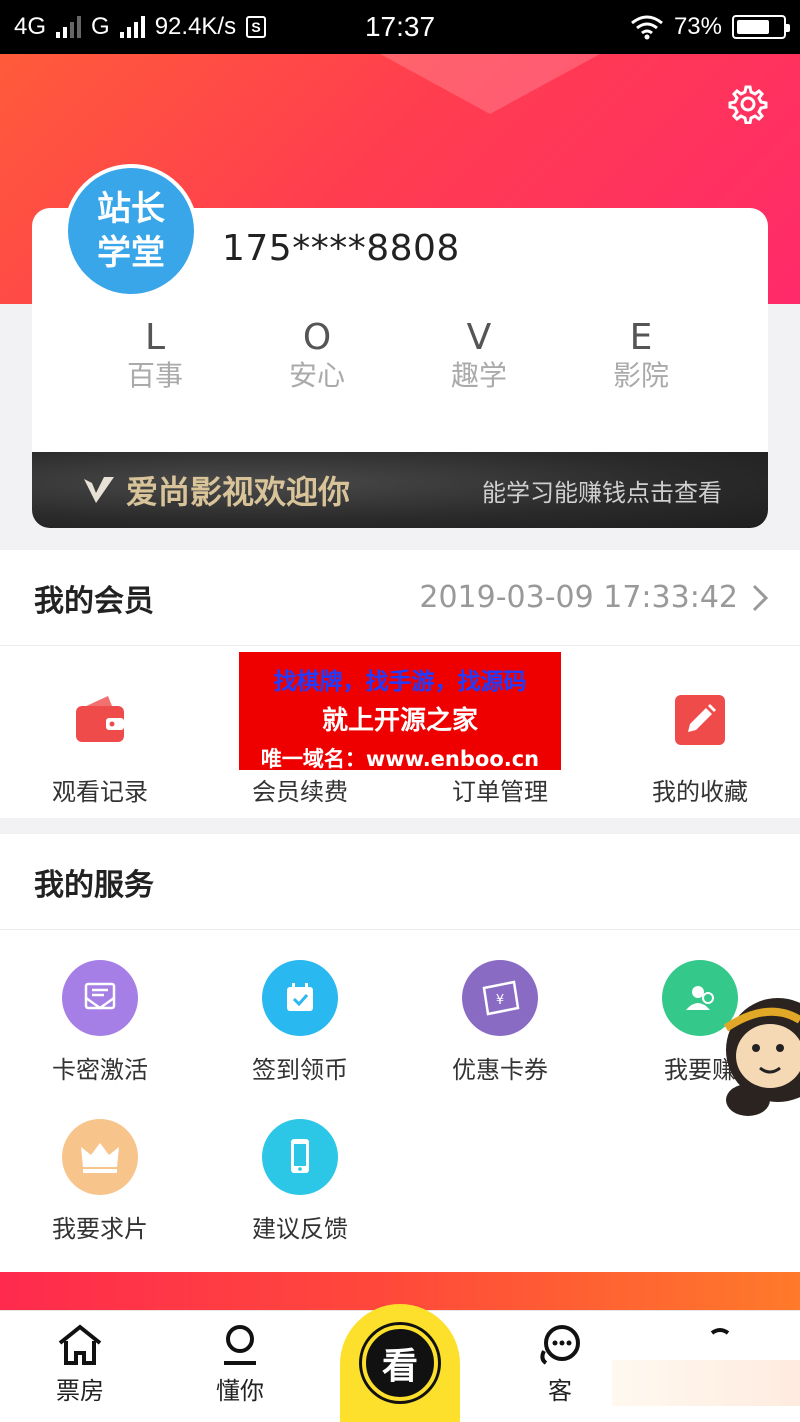 This screenshot has width=800, height=1422. I want to click on service-item-label: 卡密激活, so click(100, 1070).